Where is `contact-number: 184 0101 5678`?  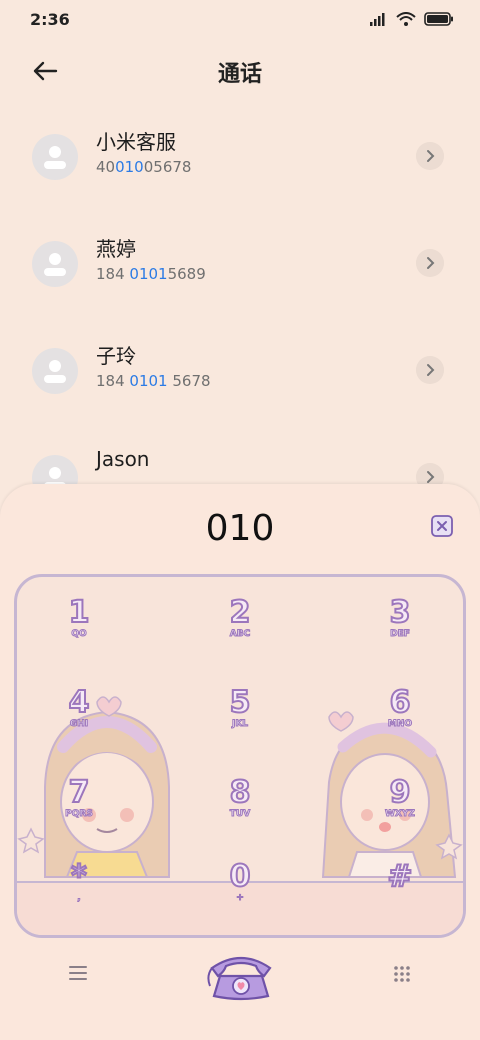 contact-number: 184 0101 5678 is located at coordinates (153, 381).